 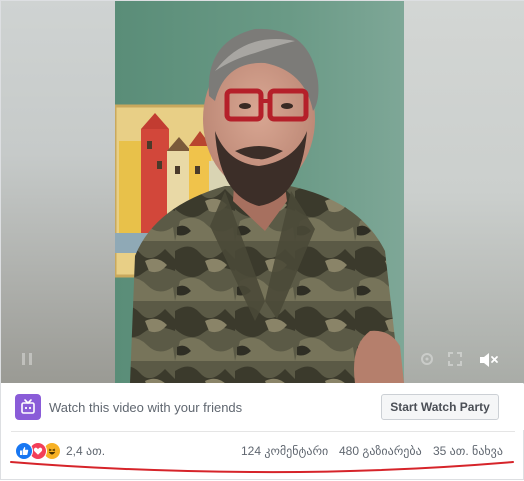 What do you see at coordinates (28, 407) in the screenshot?
I see `watch-party-icon` at bounding box center [28, 407].